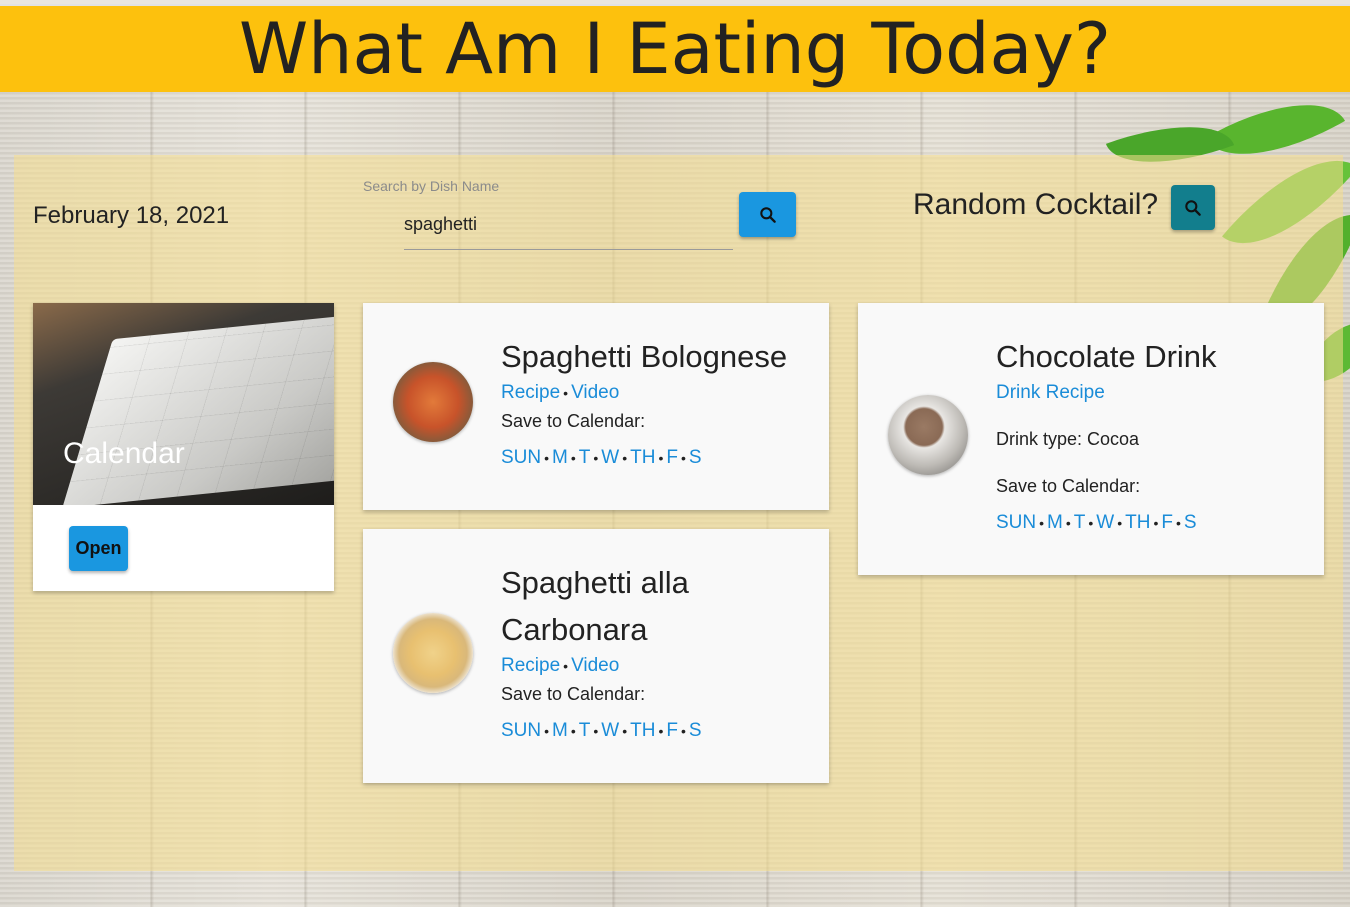 This screenshot has width=1350, height=907. I want to click on drink-recipe-link: Drink Recipe, so click(1050, 392).